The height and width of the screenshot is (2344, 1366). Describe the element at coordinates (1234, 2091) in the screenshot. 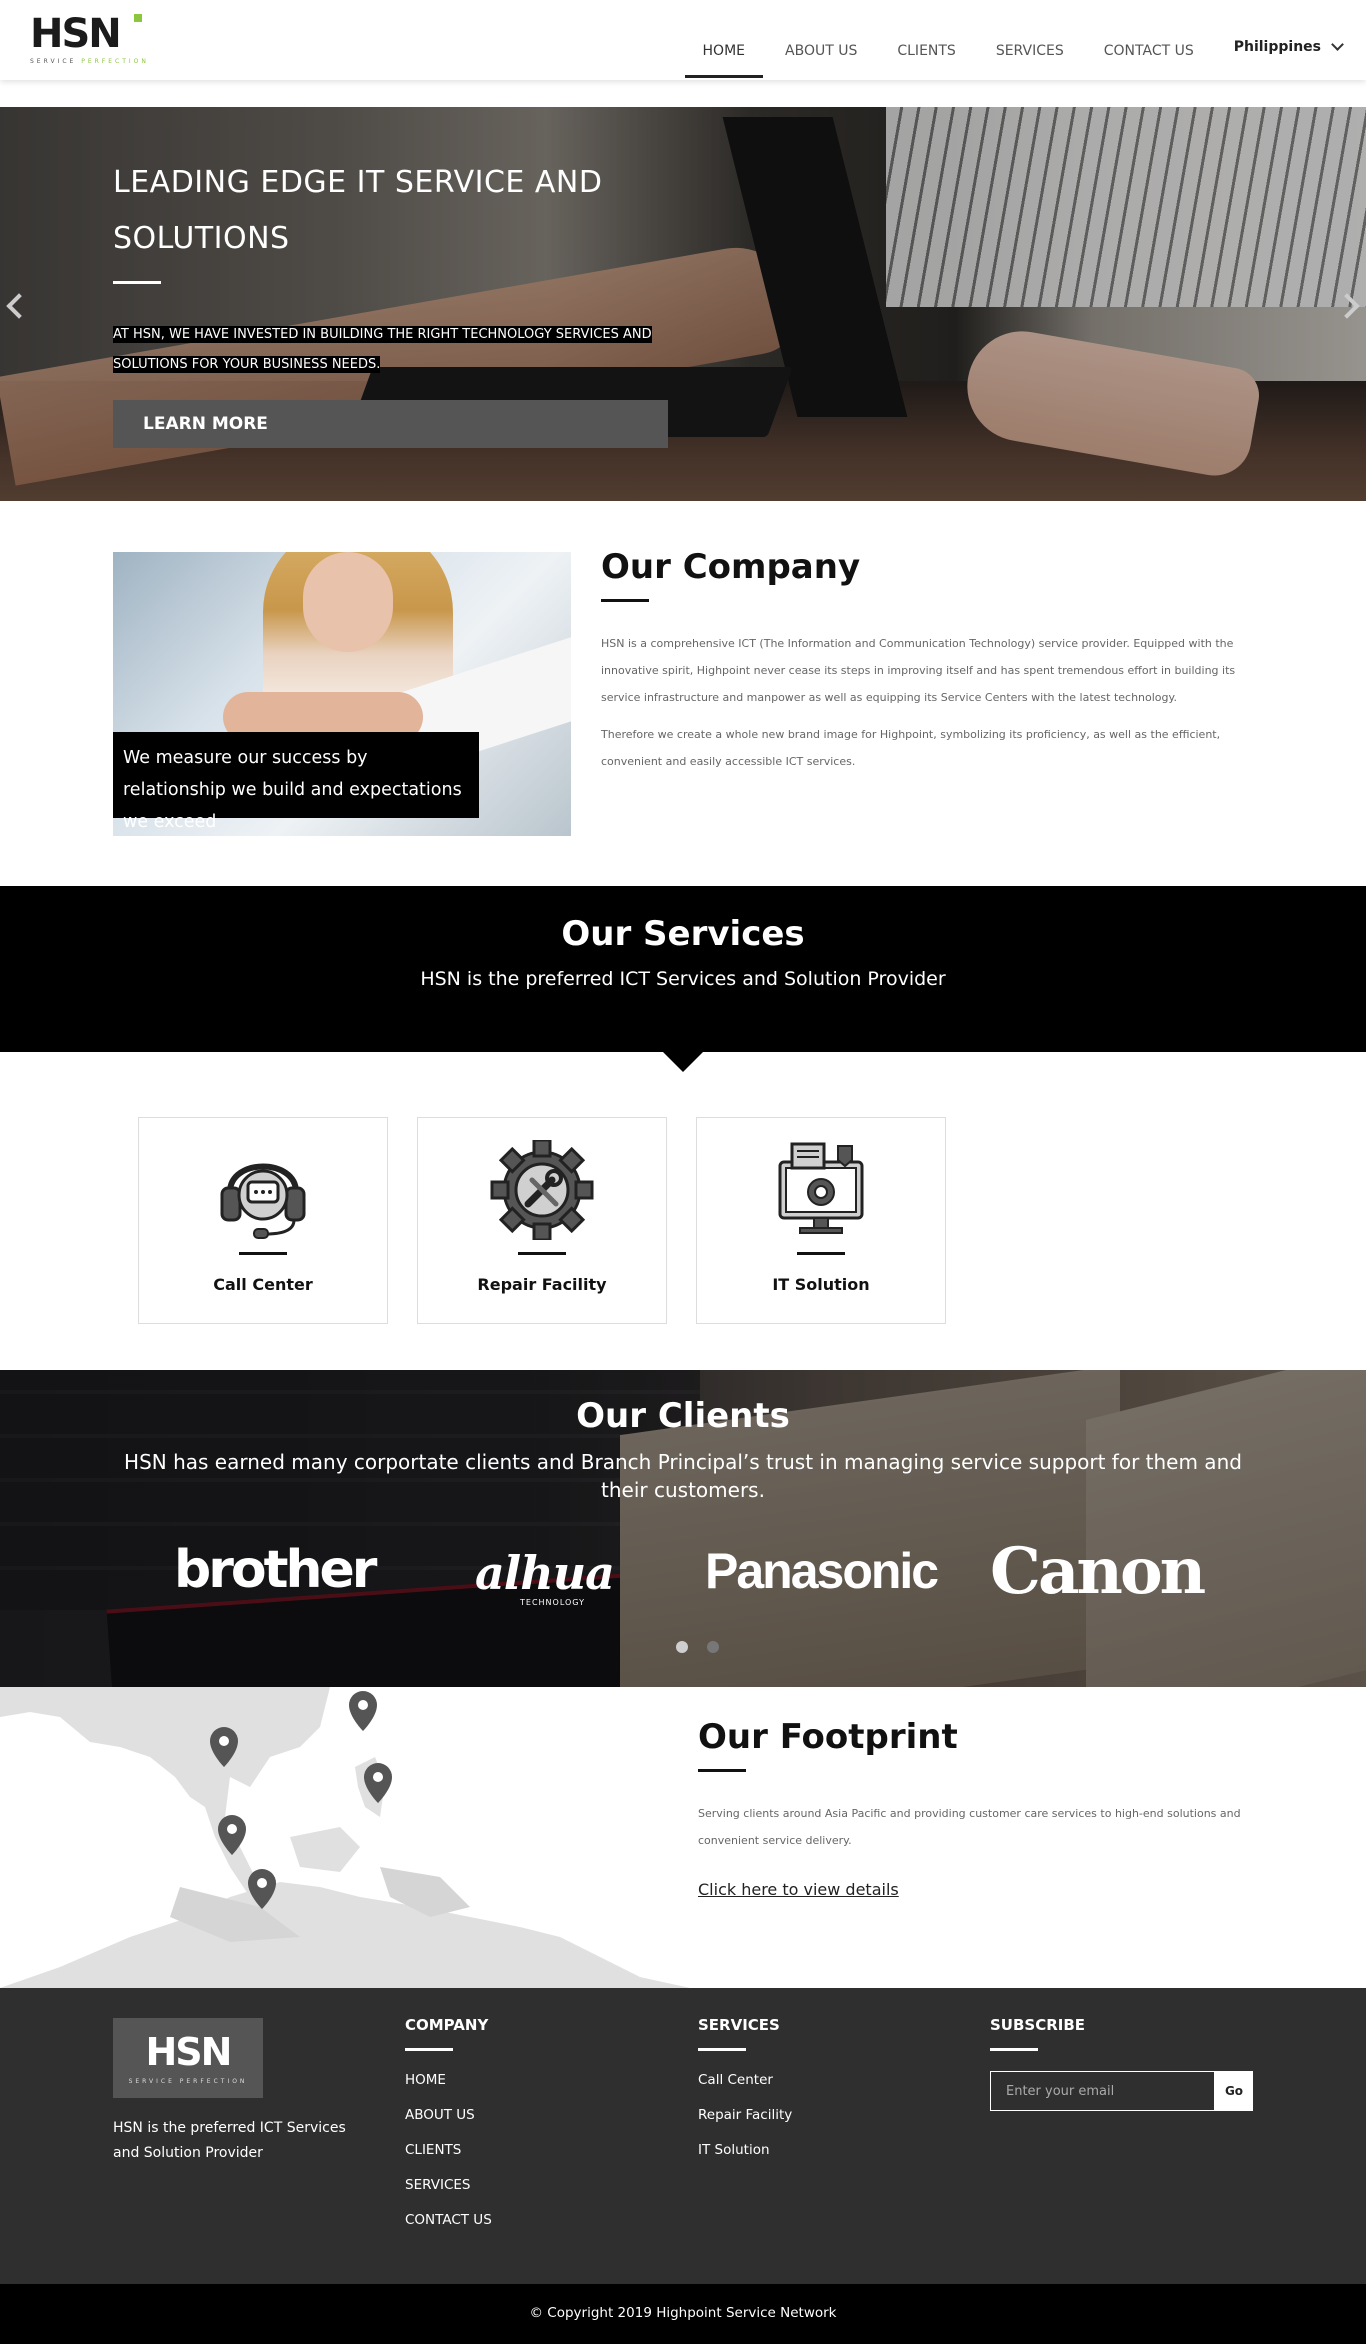

I see `subscribe-go-button: Go` at that location.